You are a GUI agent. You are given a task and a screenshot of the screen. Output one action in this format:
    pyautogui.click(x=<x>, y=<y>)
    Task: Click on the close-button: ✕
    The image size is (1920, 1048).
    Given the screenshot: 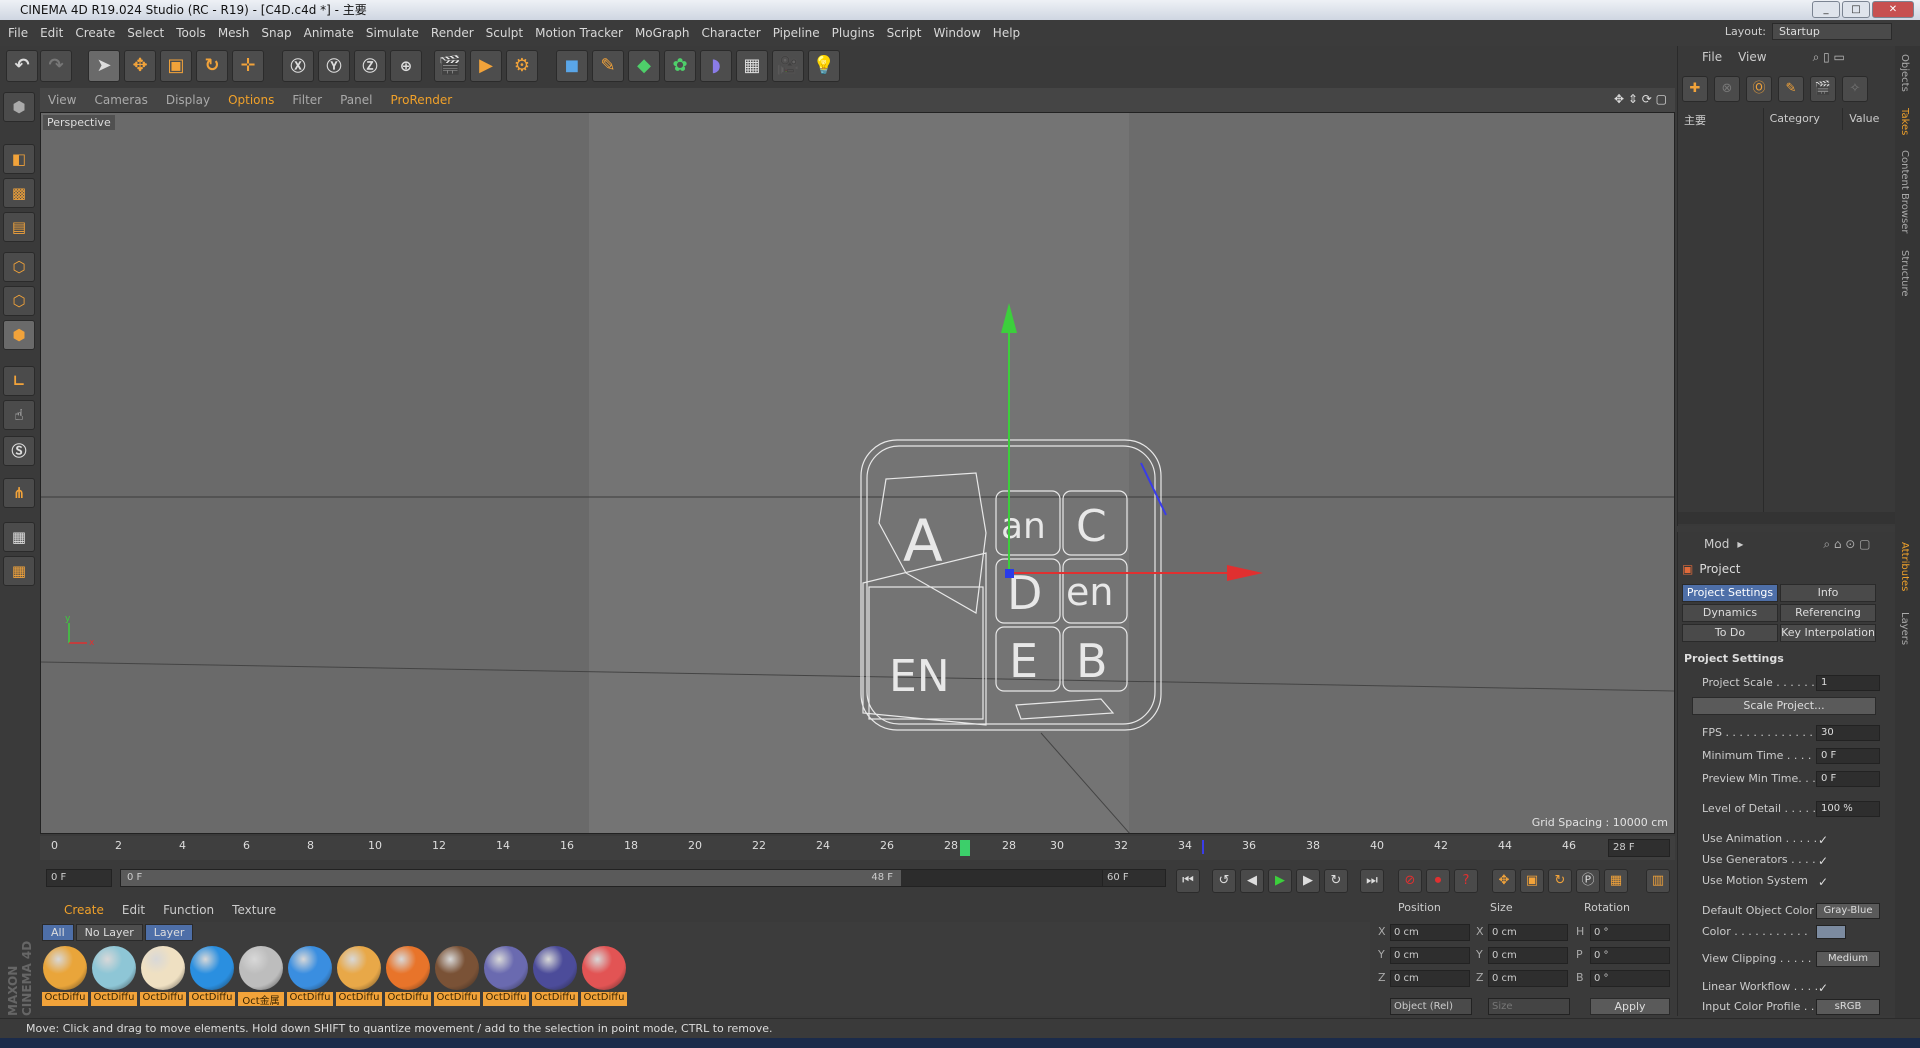 What is the action you would take?
    pyautogui.click(x=1893, y=9)
    